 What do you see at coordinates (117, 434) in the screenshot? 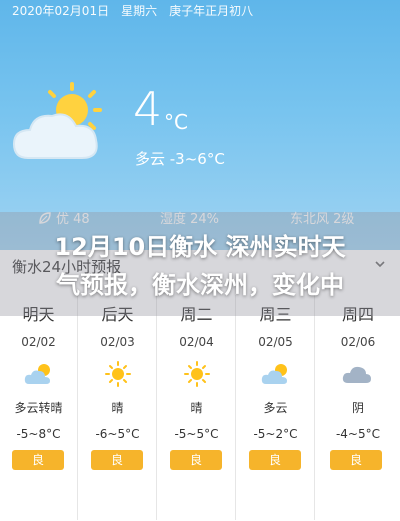
I see `day-temp-range: -6~5°C` at bounding box center [117, 434].